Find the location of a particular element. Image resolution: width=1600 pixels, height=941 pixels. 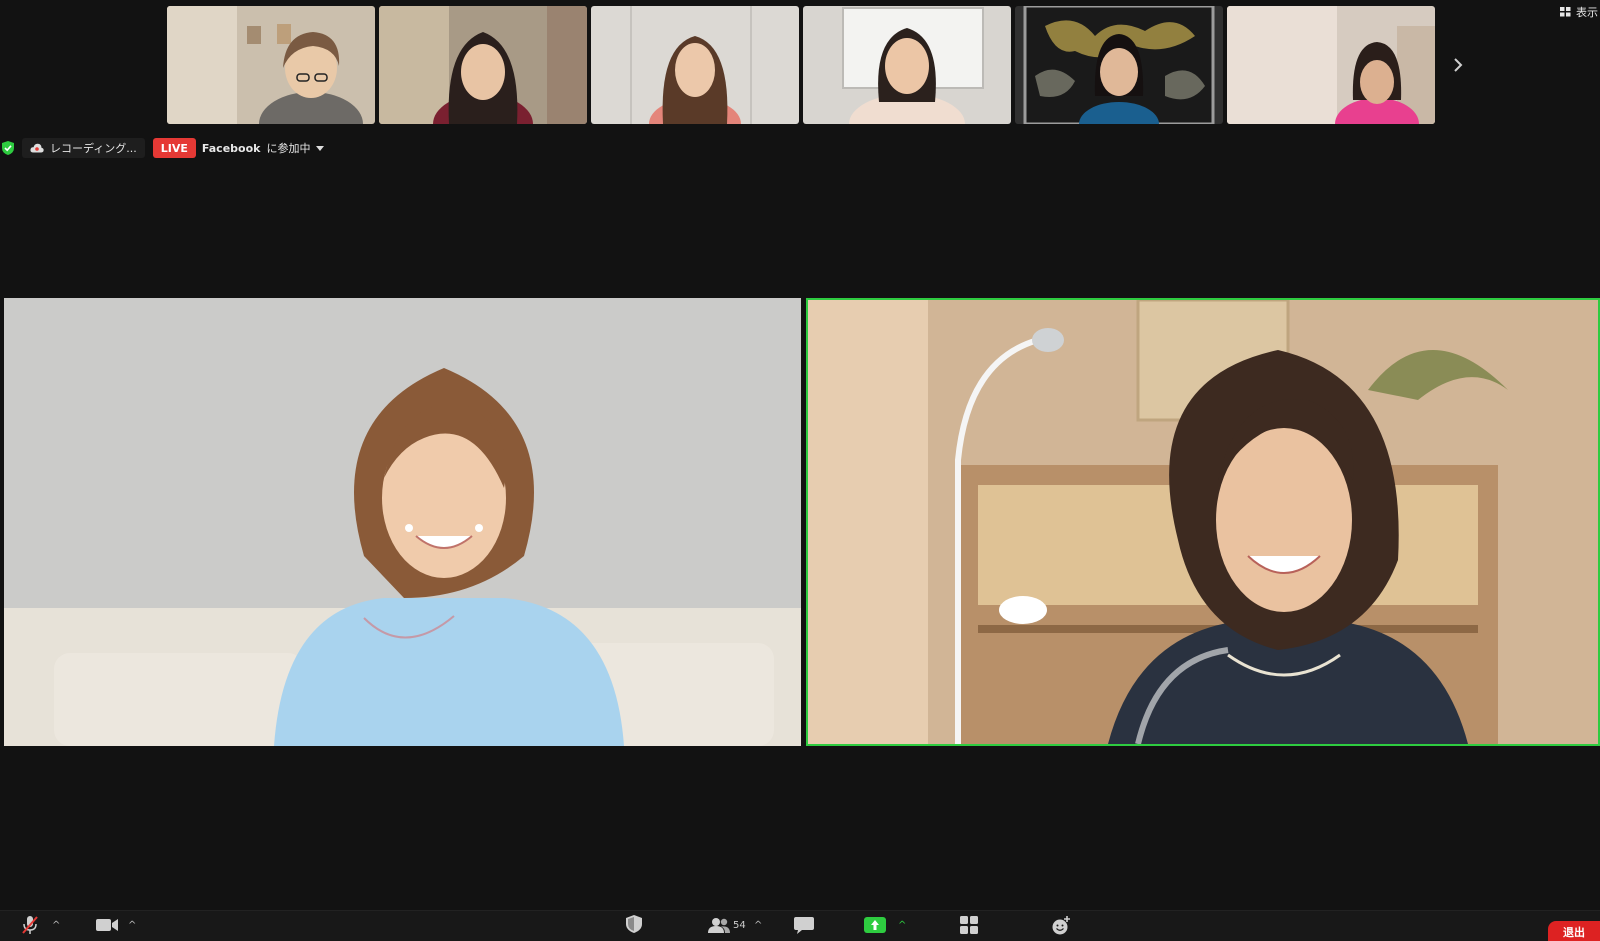

mute-button is located at coordinates (30, 925).